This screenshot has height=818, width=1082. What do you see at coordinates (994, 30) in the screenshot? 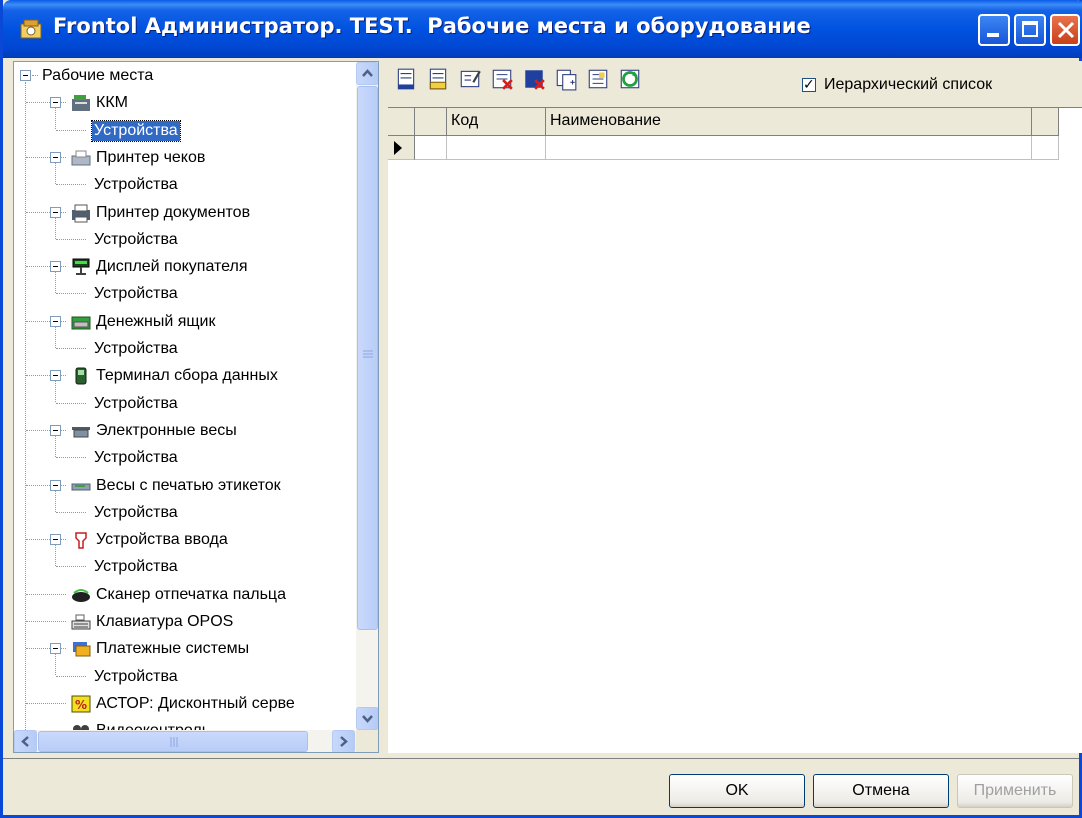
I see `minimize-button` at bounding box center [994, 30].